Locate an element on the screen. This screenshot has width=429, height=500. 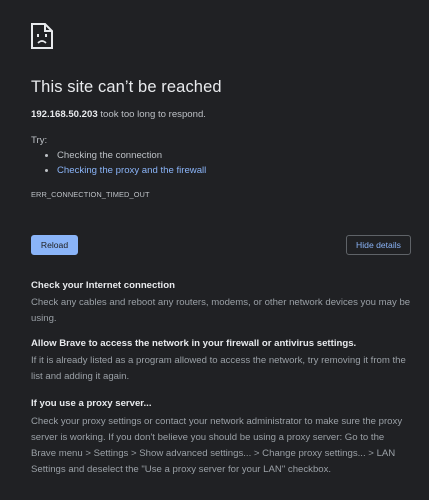
try-label: Try: is located at coordinates (39, 140).